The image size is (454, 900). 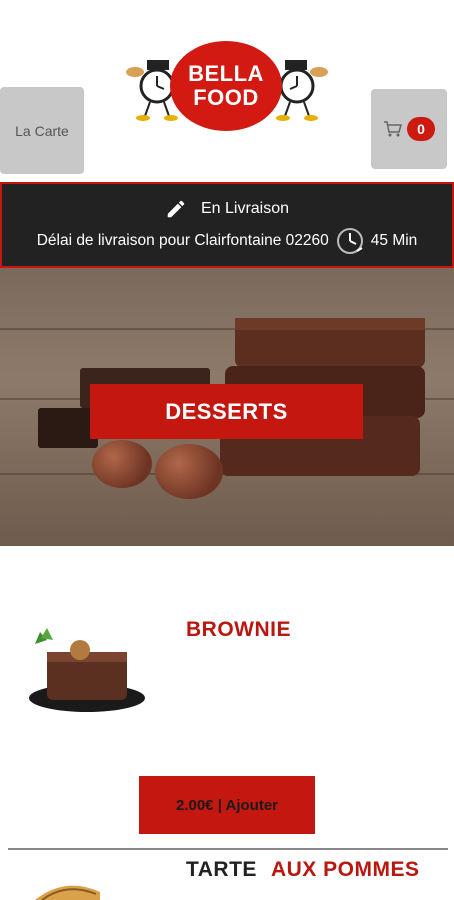 I want to click on menu-button: La Carte, so click(x=42, y=130).